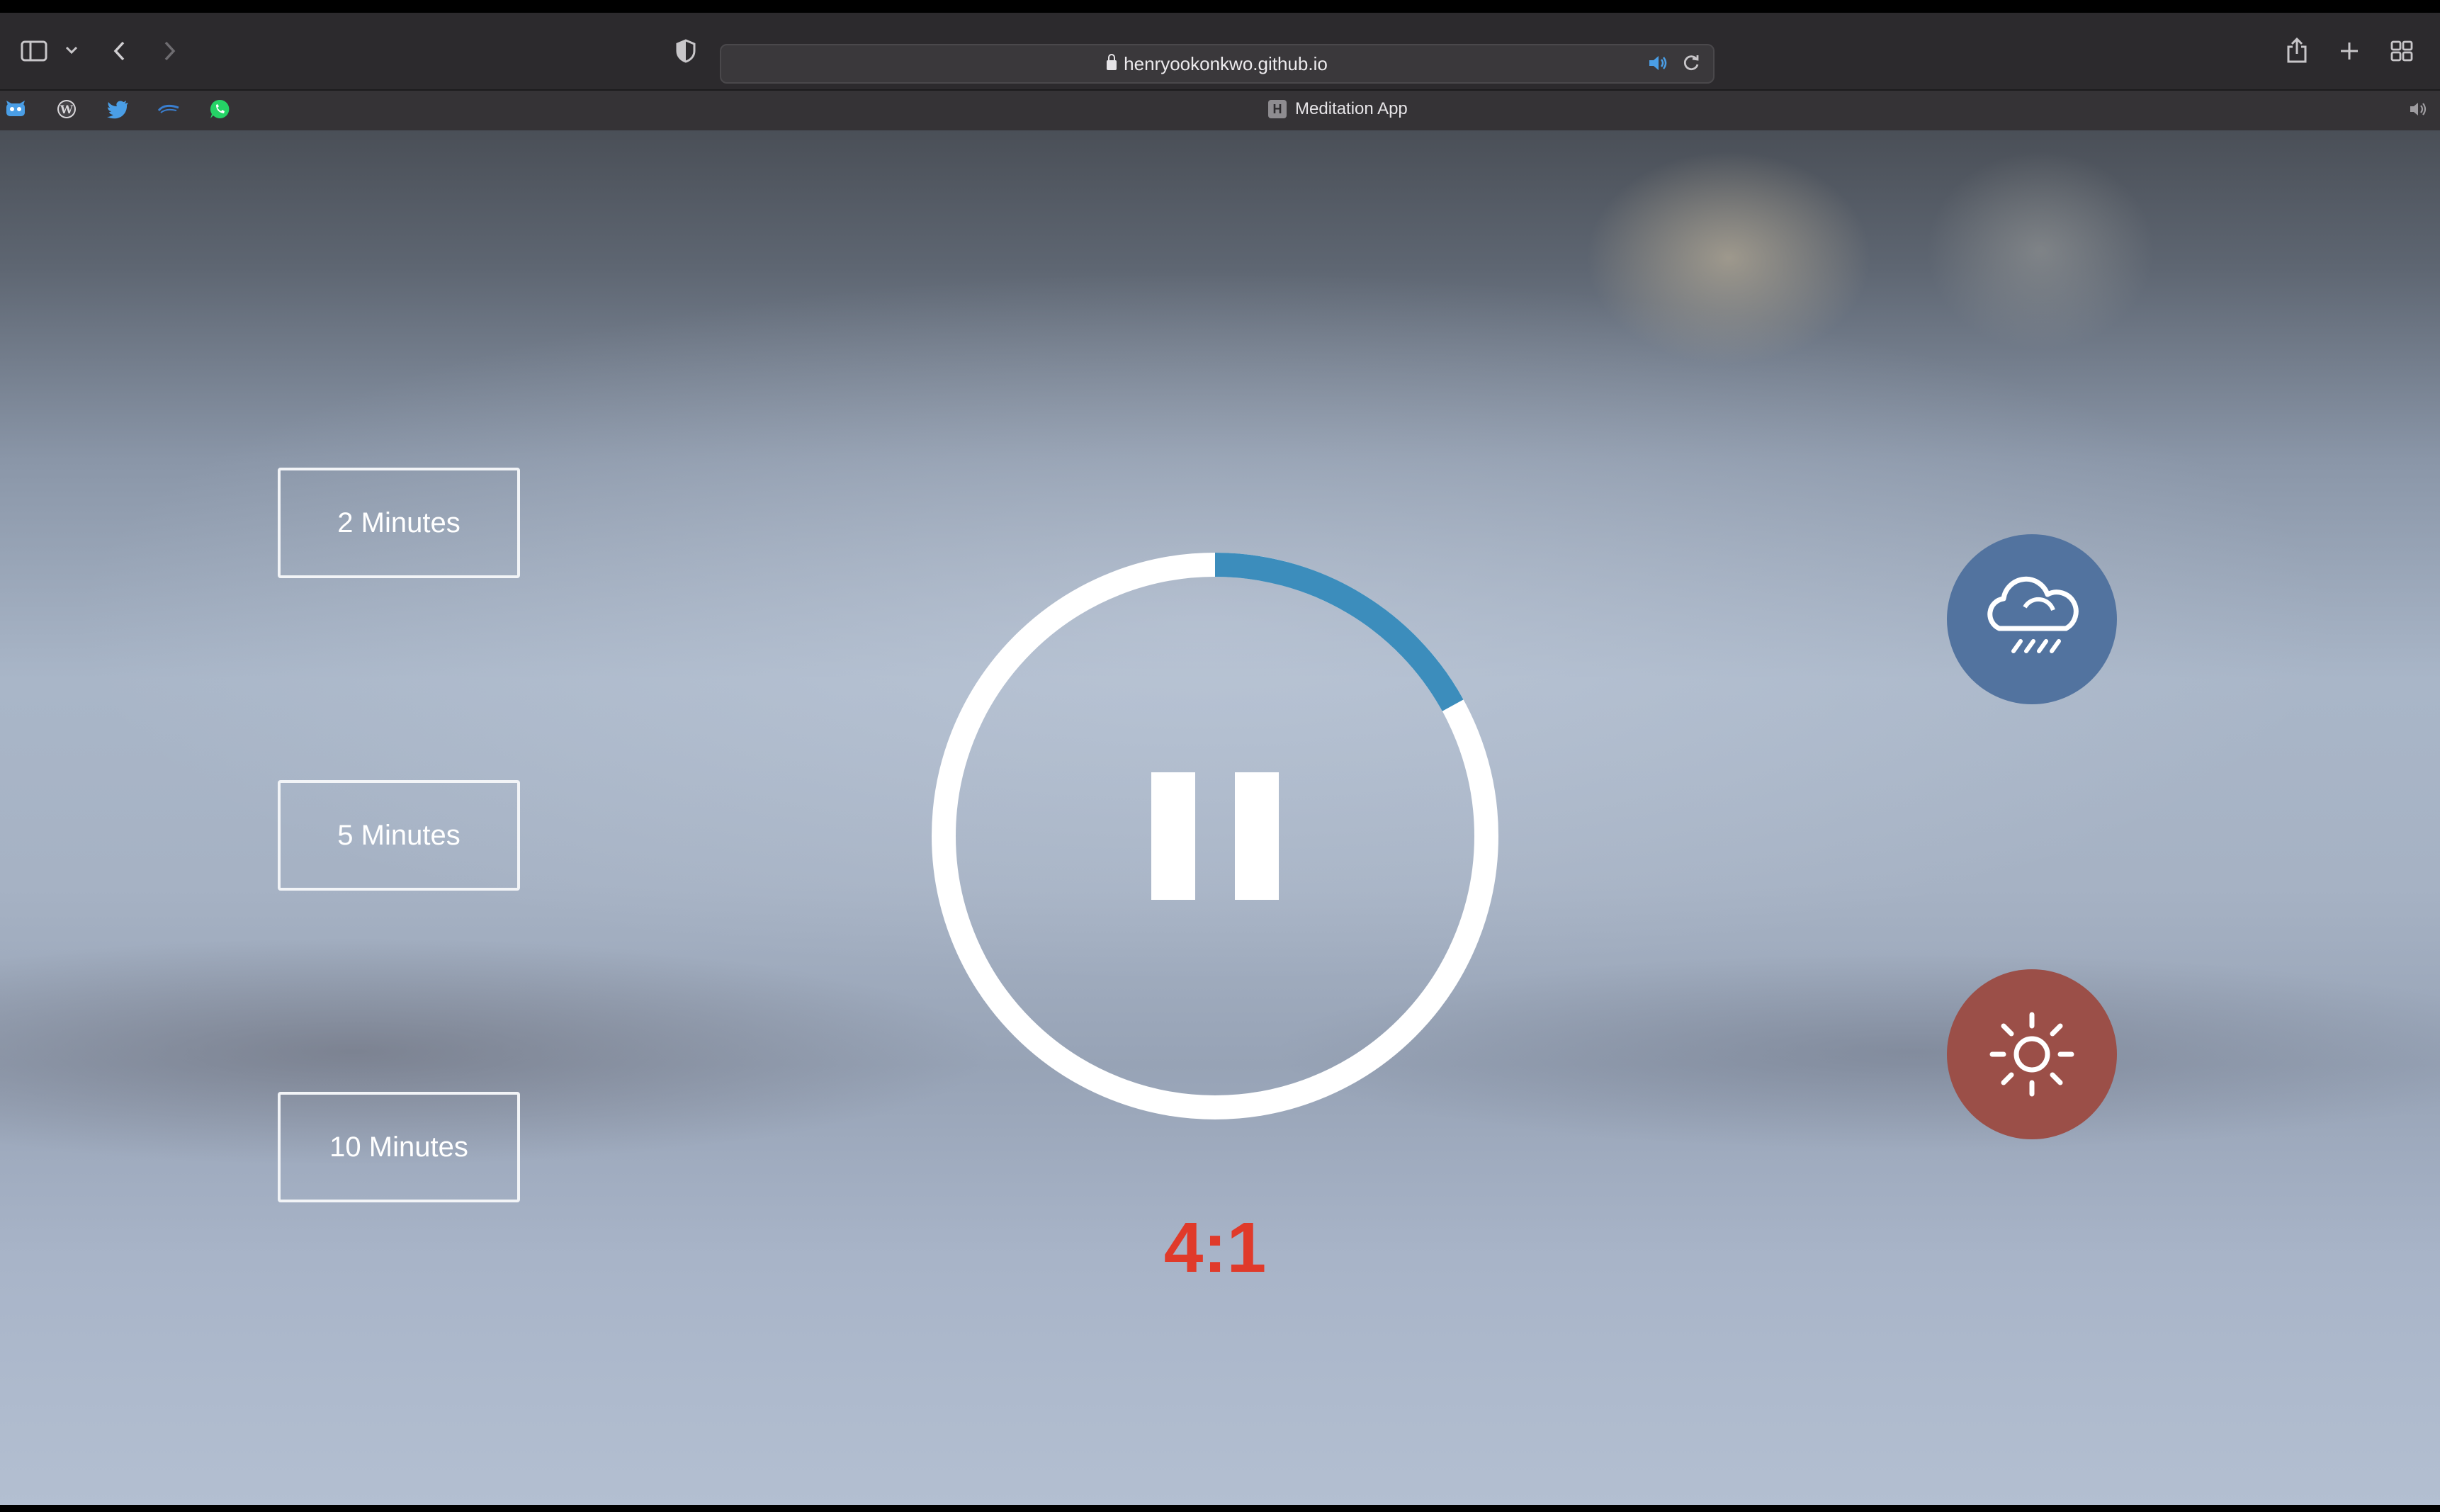 Image resolution: width=2440 pixels, height=1512 pixels. I want to click on svg-text: W, so click(67, 109).